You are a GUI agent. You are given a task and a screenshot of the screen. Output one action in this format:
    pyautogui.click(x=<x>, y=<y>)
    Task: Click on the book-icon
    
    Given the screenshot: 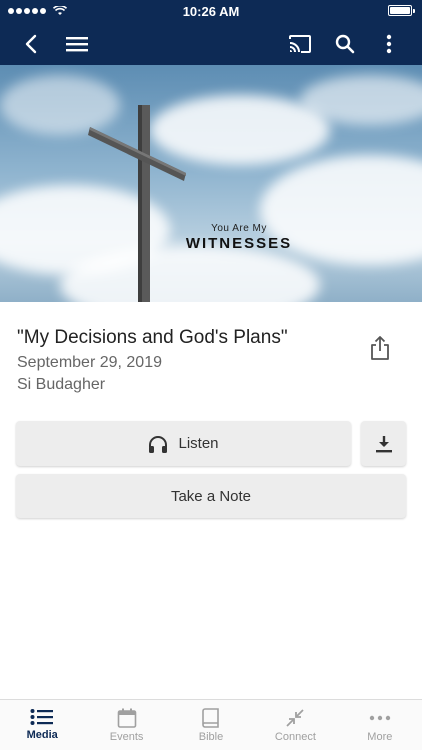 What is the action you would take?
    pyautogui.click(x=210, y=718)
    